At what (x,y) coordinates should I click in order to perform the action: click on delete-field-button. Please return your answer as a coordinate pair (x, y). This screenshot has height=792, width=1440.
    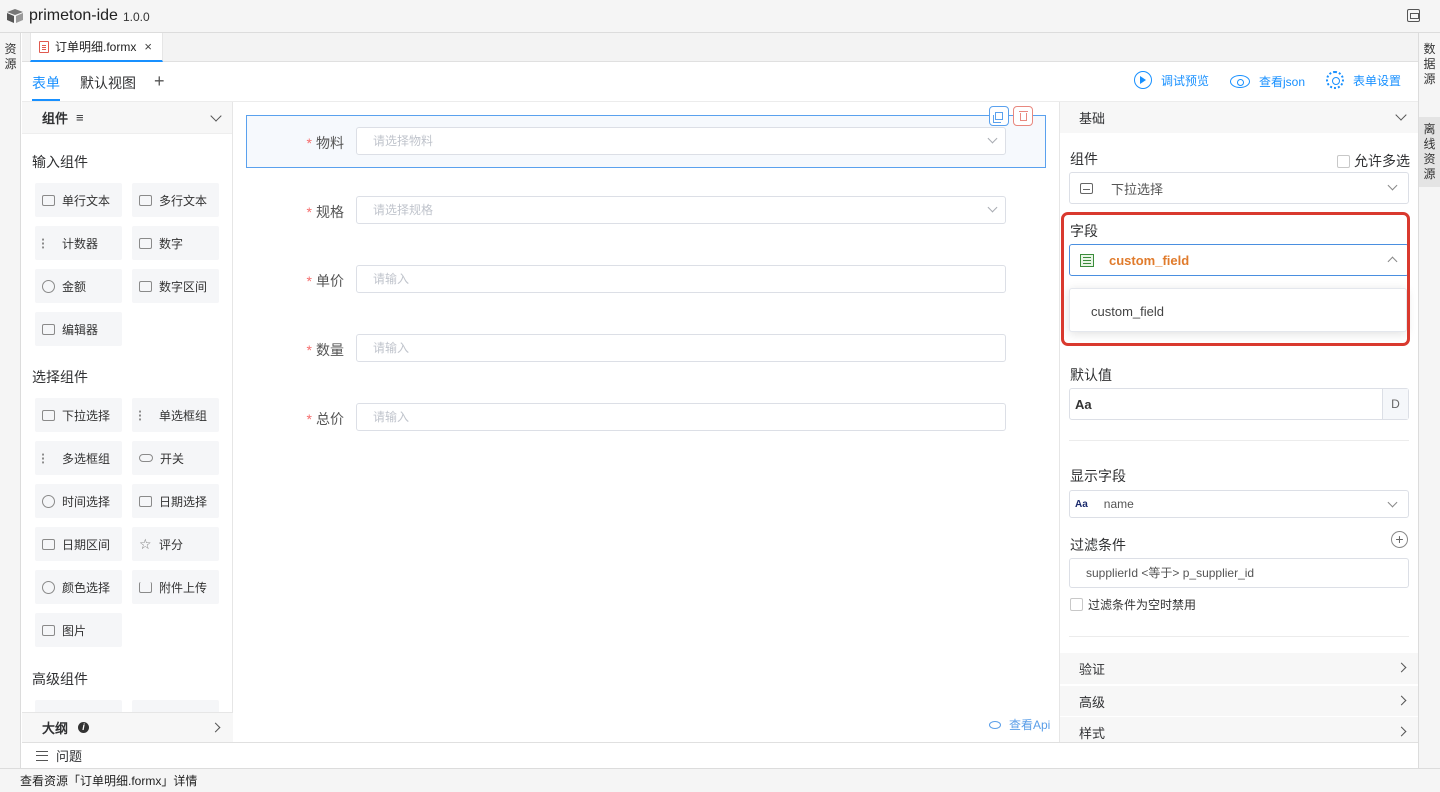
    Looking at the image, I should click on (1023, 116).